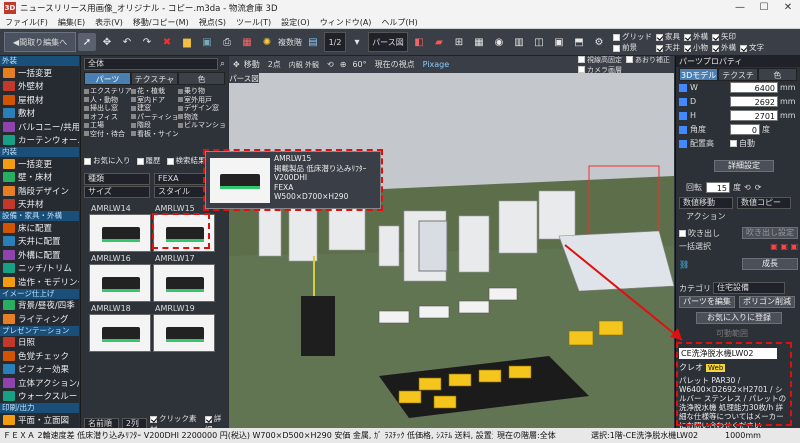  Describe the element at coordinates (696, 36) in the screenshot. I see `check-exterior: 外構` at that location.